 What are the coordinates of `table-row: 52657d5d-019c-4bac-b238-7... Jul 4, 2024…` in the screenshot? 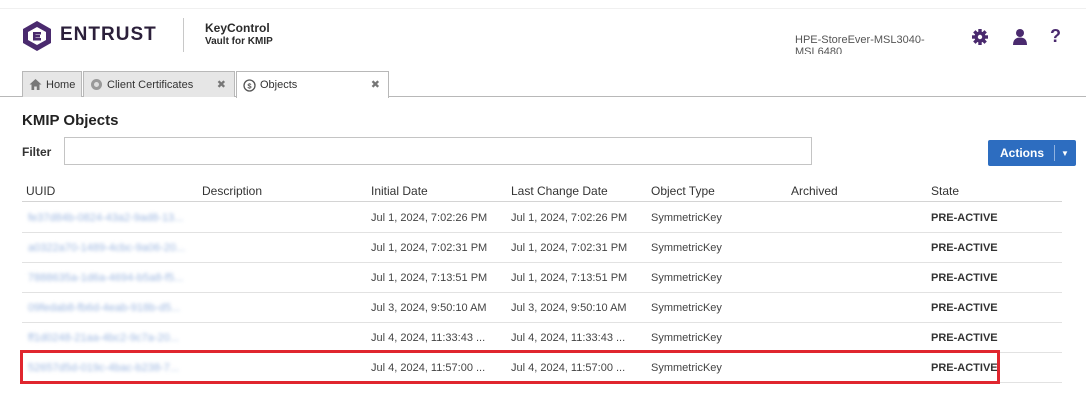 It's located at (542, 368).